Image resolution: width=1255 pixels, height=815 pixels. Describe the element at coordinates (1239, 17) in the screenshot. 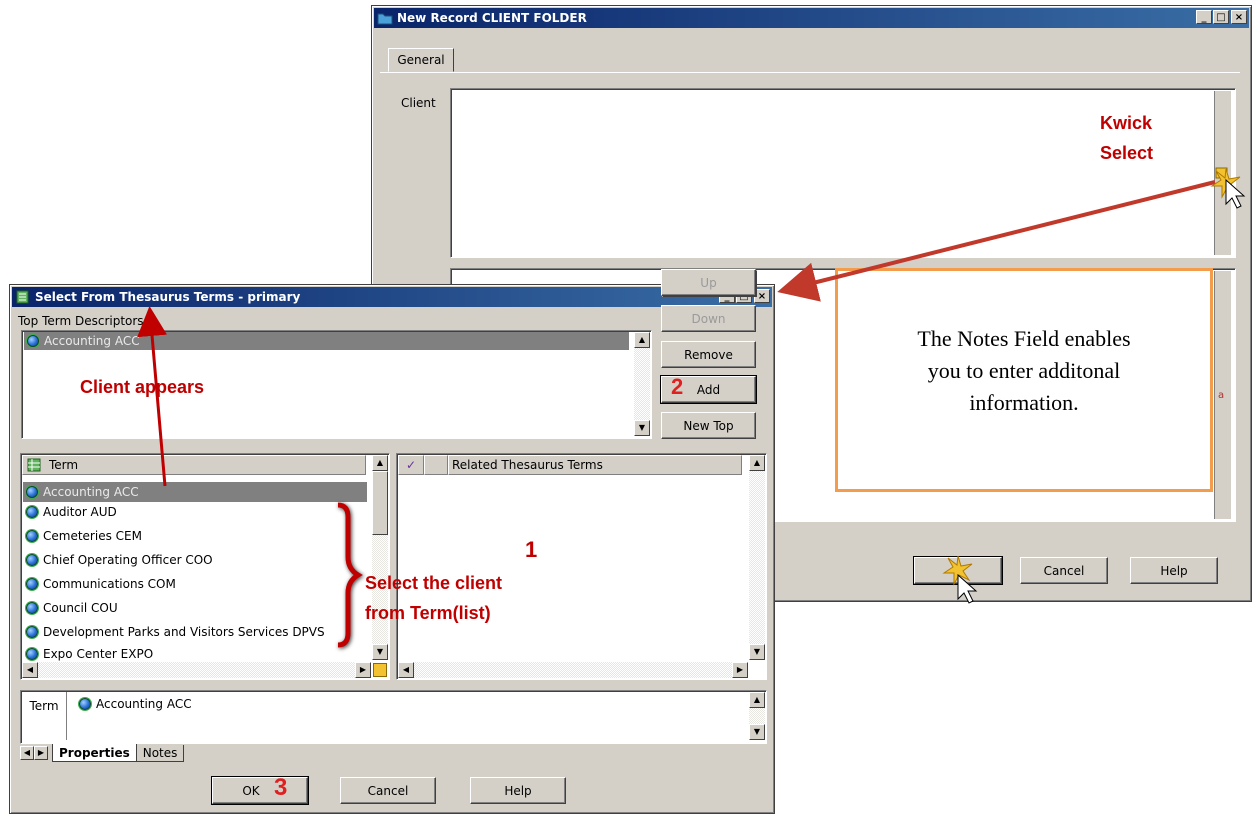

I see `close-button: ×` at that location.